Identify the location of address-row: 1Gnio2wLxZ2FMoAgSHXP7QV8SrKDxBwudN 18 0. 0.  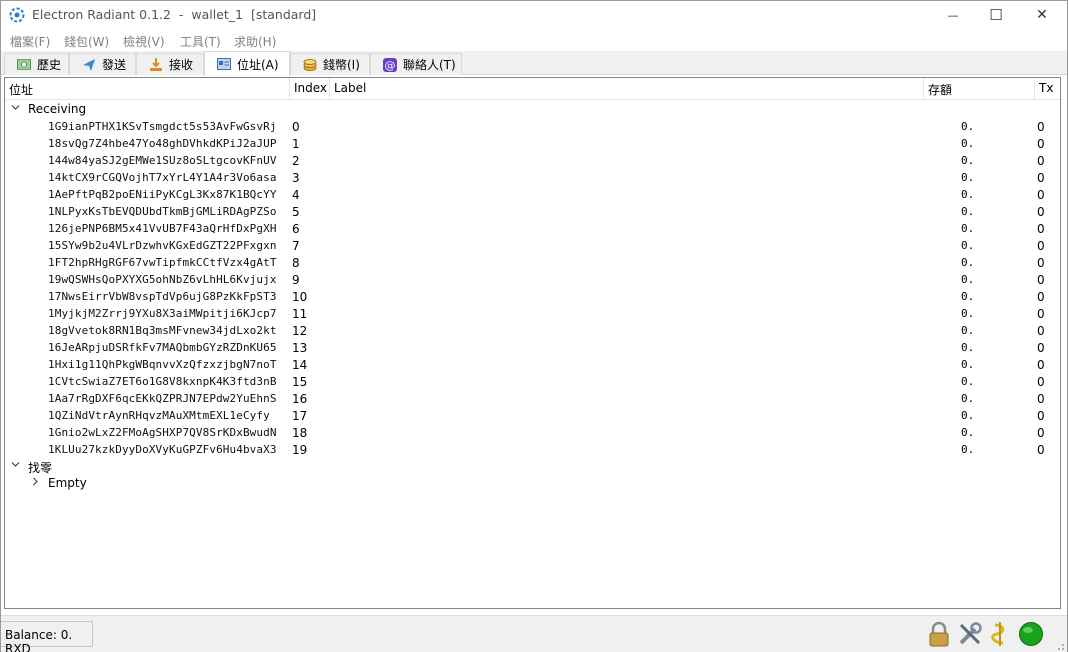
(532, 432).